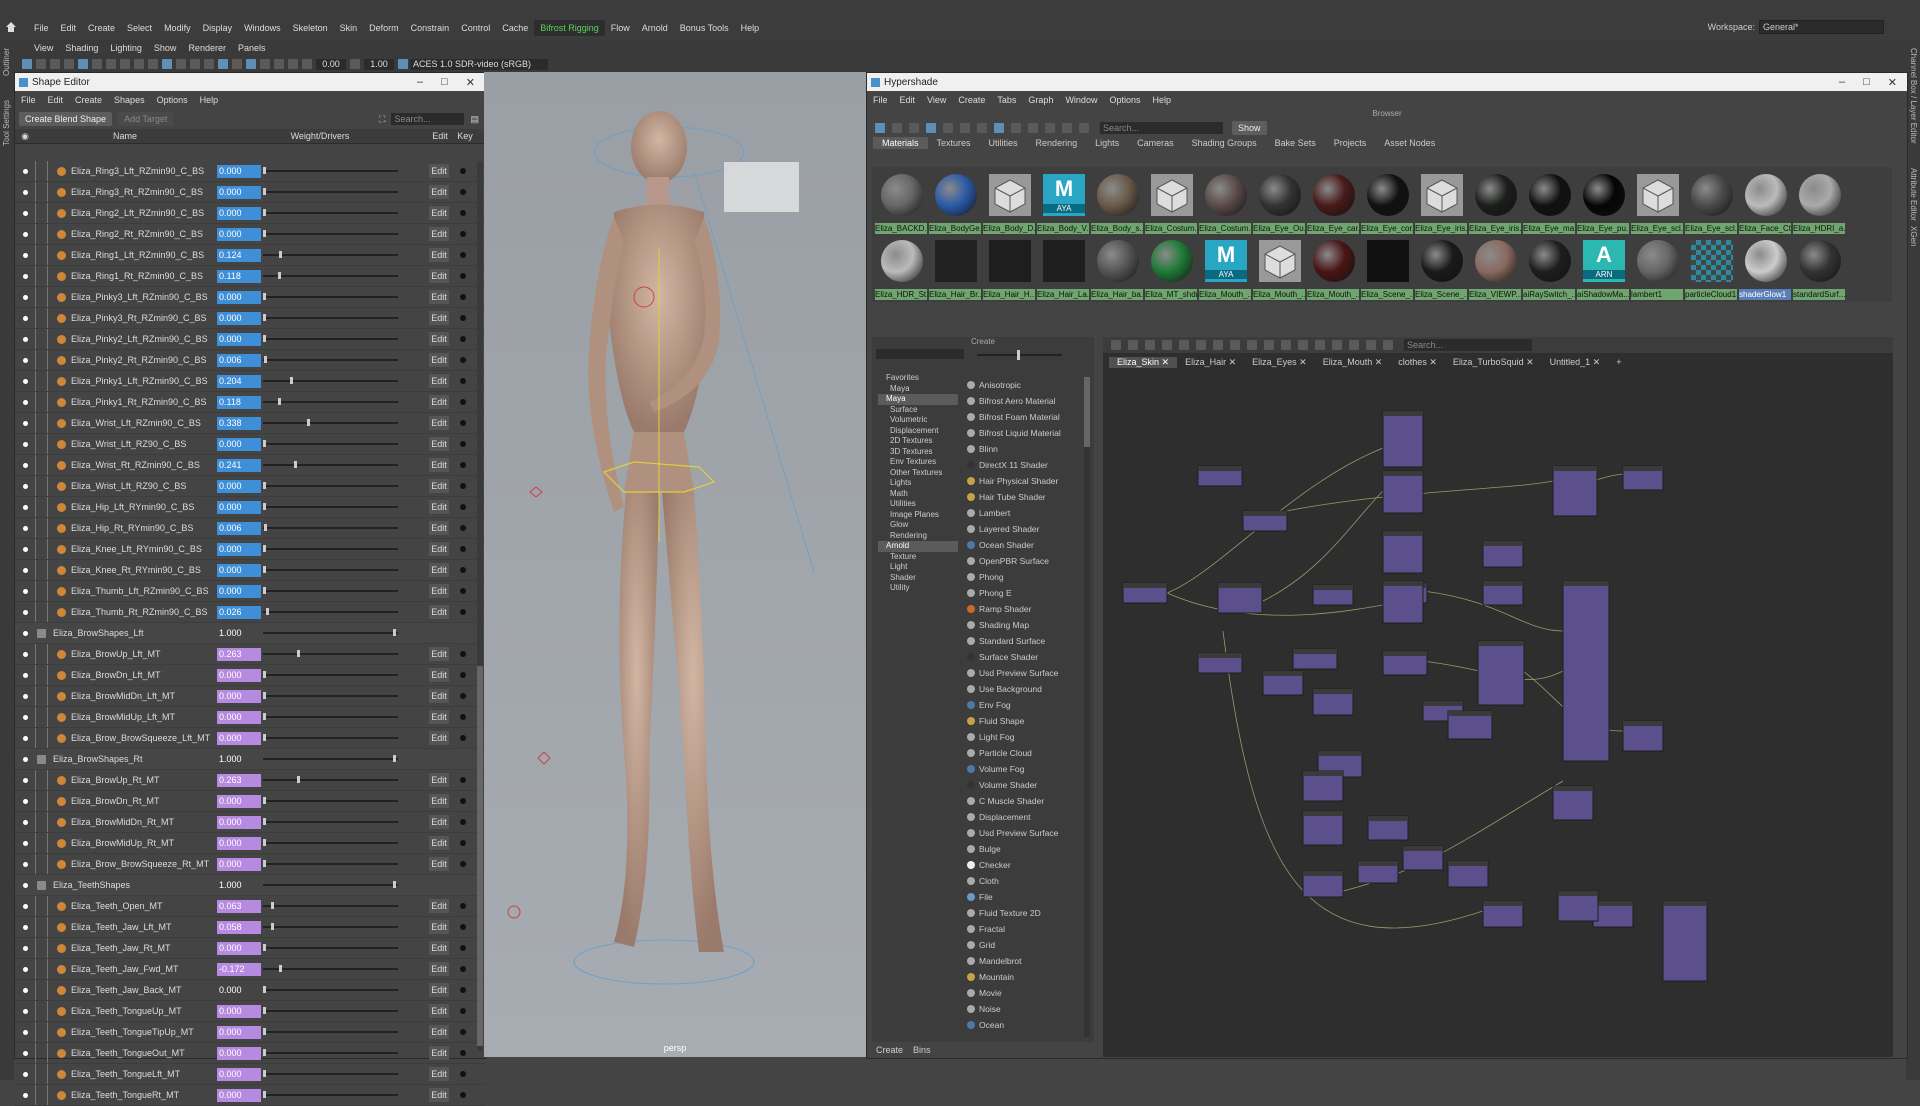 The height and width of the screenshot is (1106, 1920). What do you see at coordinates (81, 48) in the screenshot?
I see `panel-menu-shading: Shading` at bounding box center [81, 48].